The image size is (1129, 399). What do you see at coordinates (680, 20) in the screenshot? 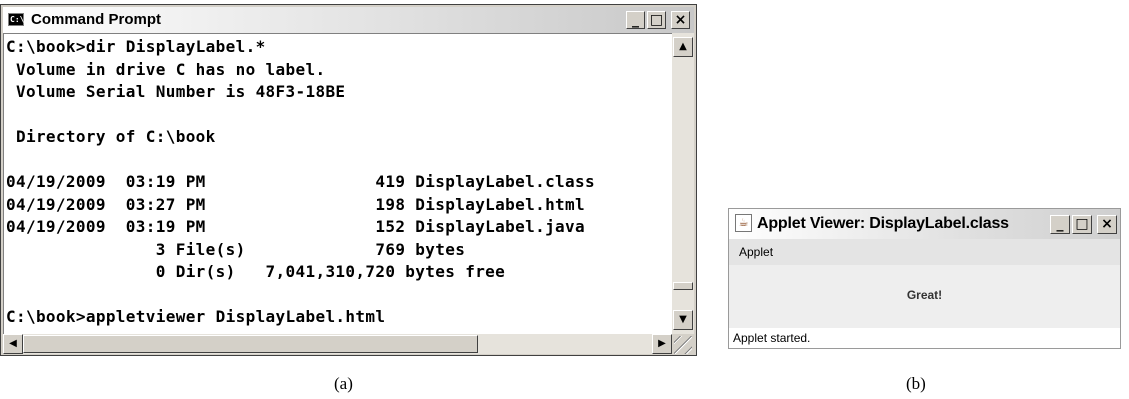
I see `close-button: ×` at bounding box center [680, 20].